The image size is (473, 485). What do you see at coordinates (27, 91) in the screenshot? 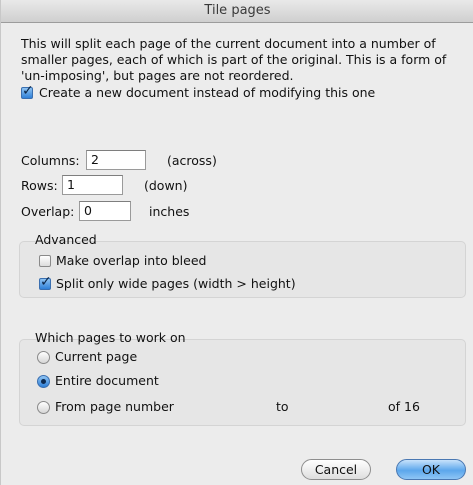
I see `new-document-checkbox` at bounding box center [27, 91].